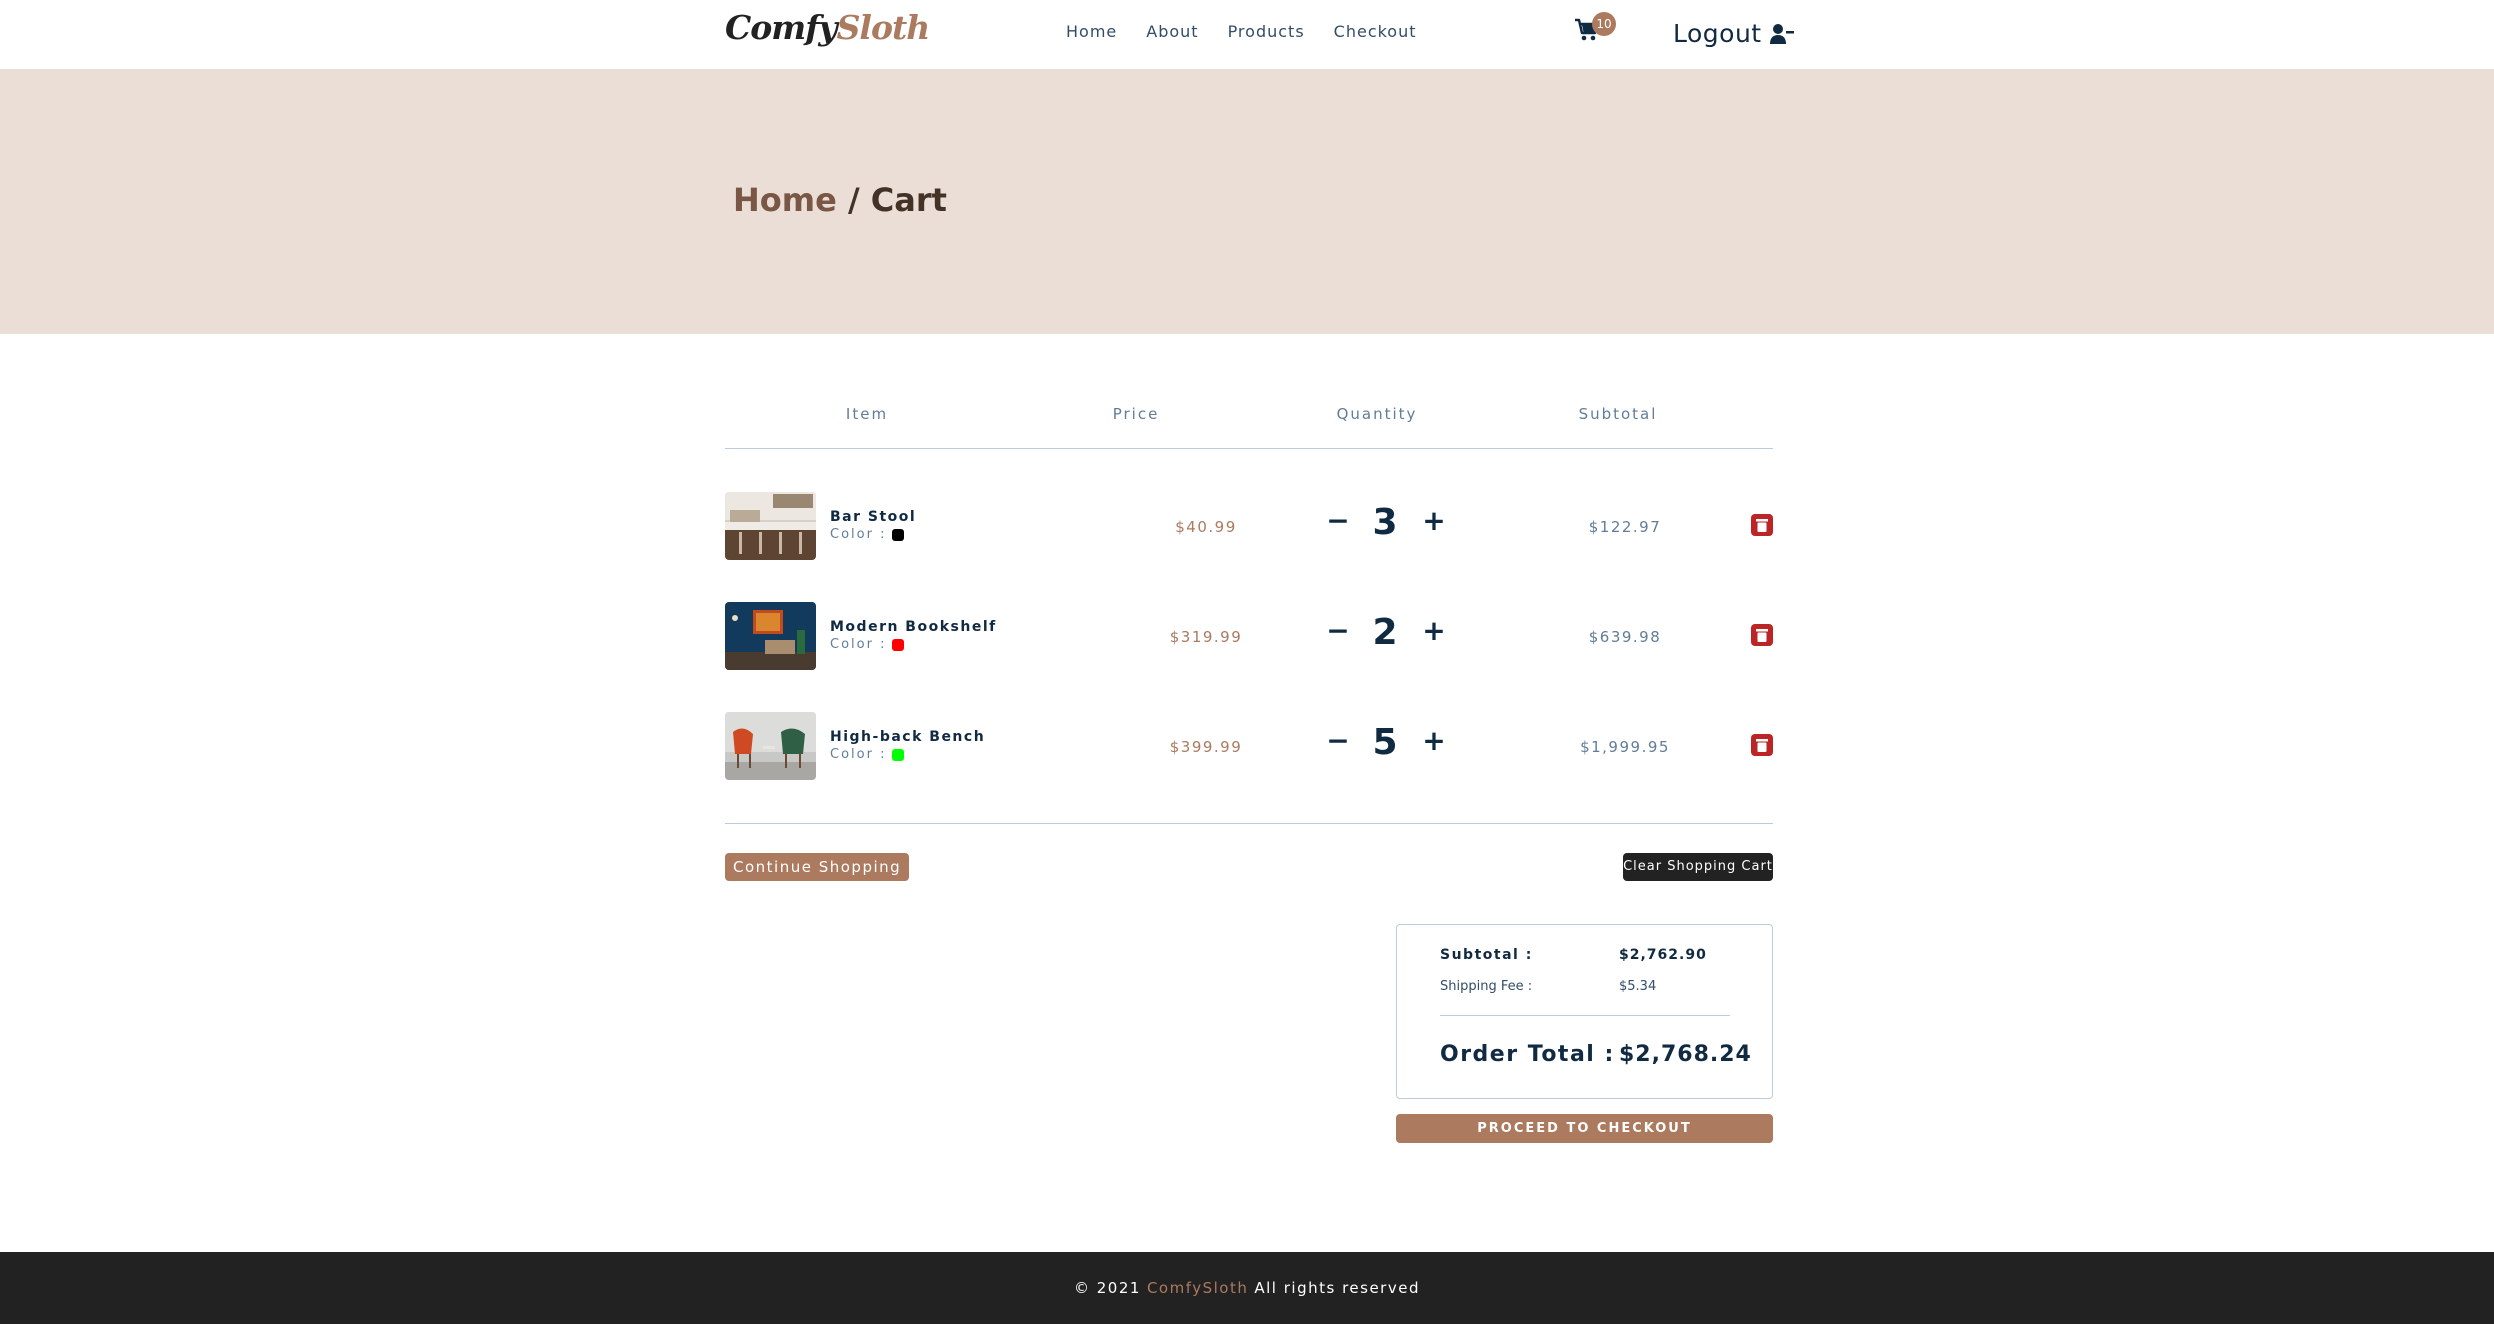 This screenshot has height=1324, width=2494. I want to click on nav-link-products: Products, so click(1266, 31).